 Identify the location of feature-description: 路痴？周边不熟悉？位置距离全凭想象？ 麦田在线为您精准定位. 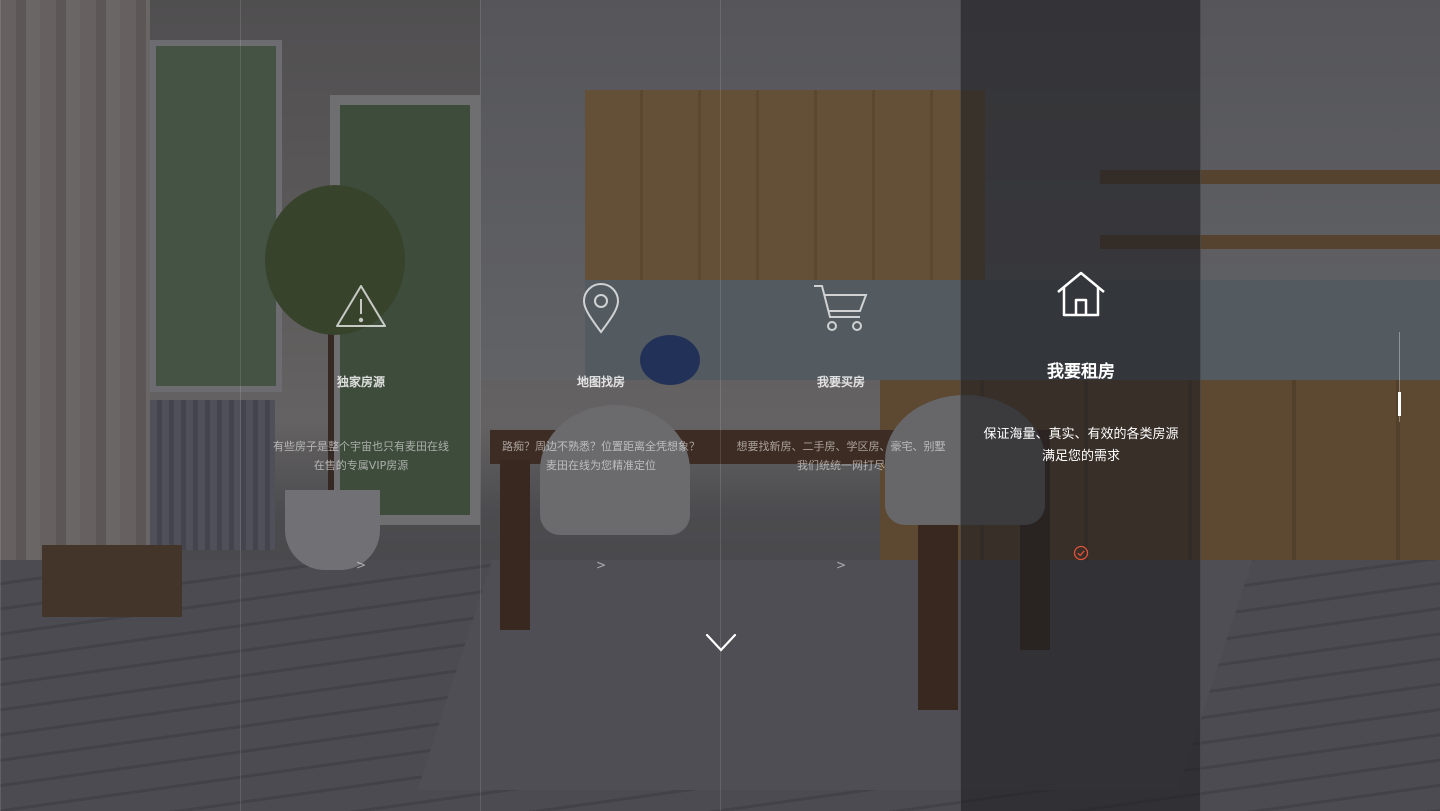
(601, 456).